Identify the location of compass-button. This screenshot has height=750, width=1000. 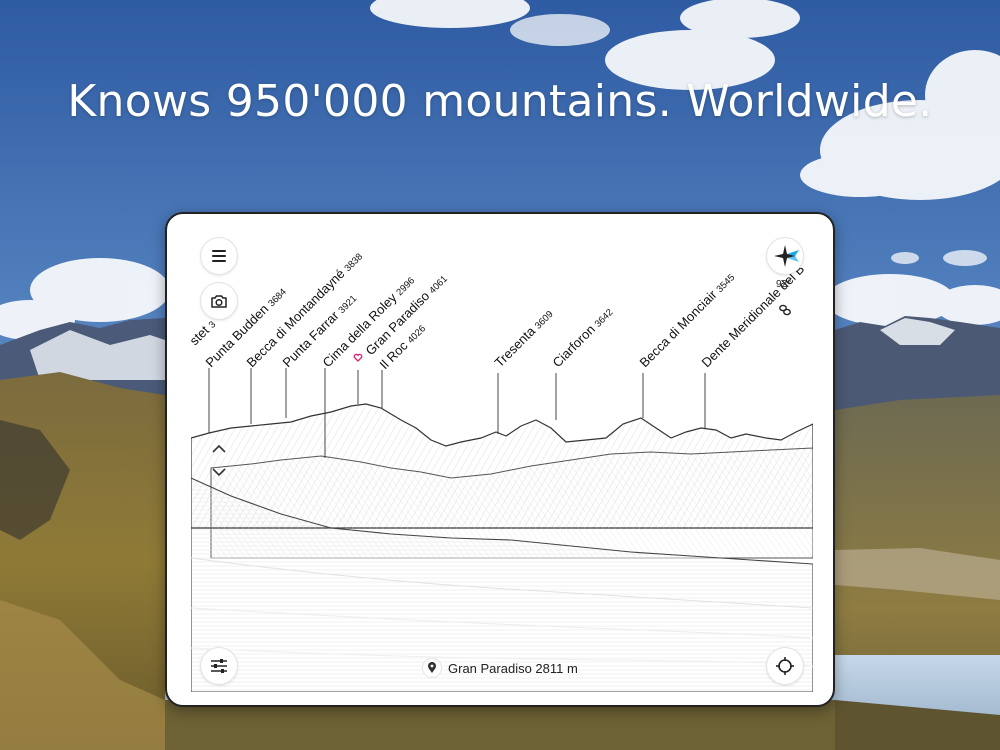
(785, 256).